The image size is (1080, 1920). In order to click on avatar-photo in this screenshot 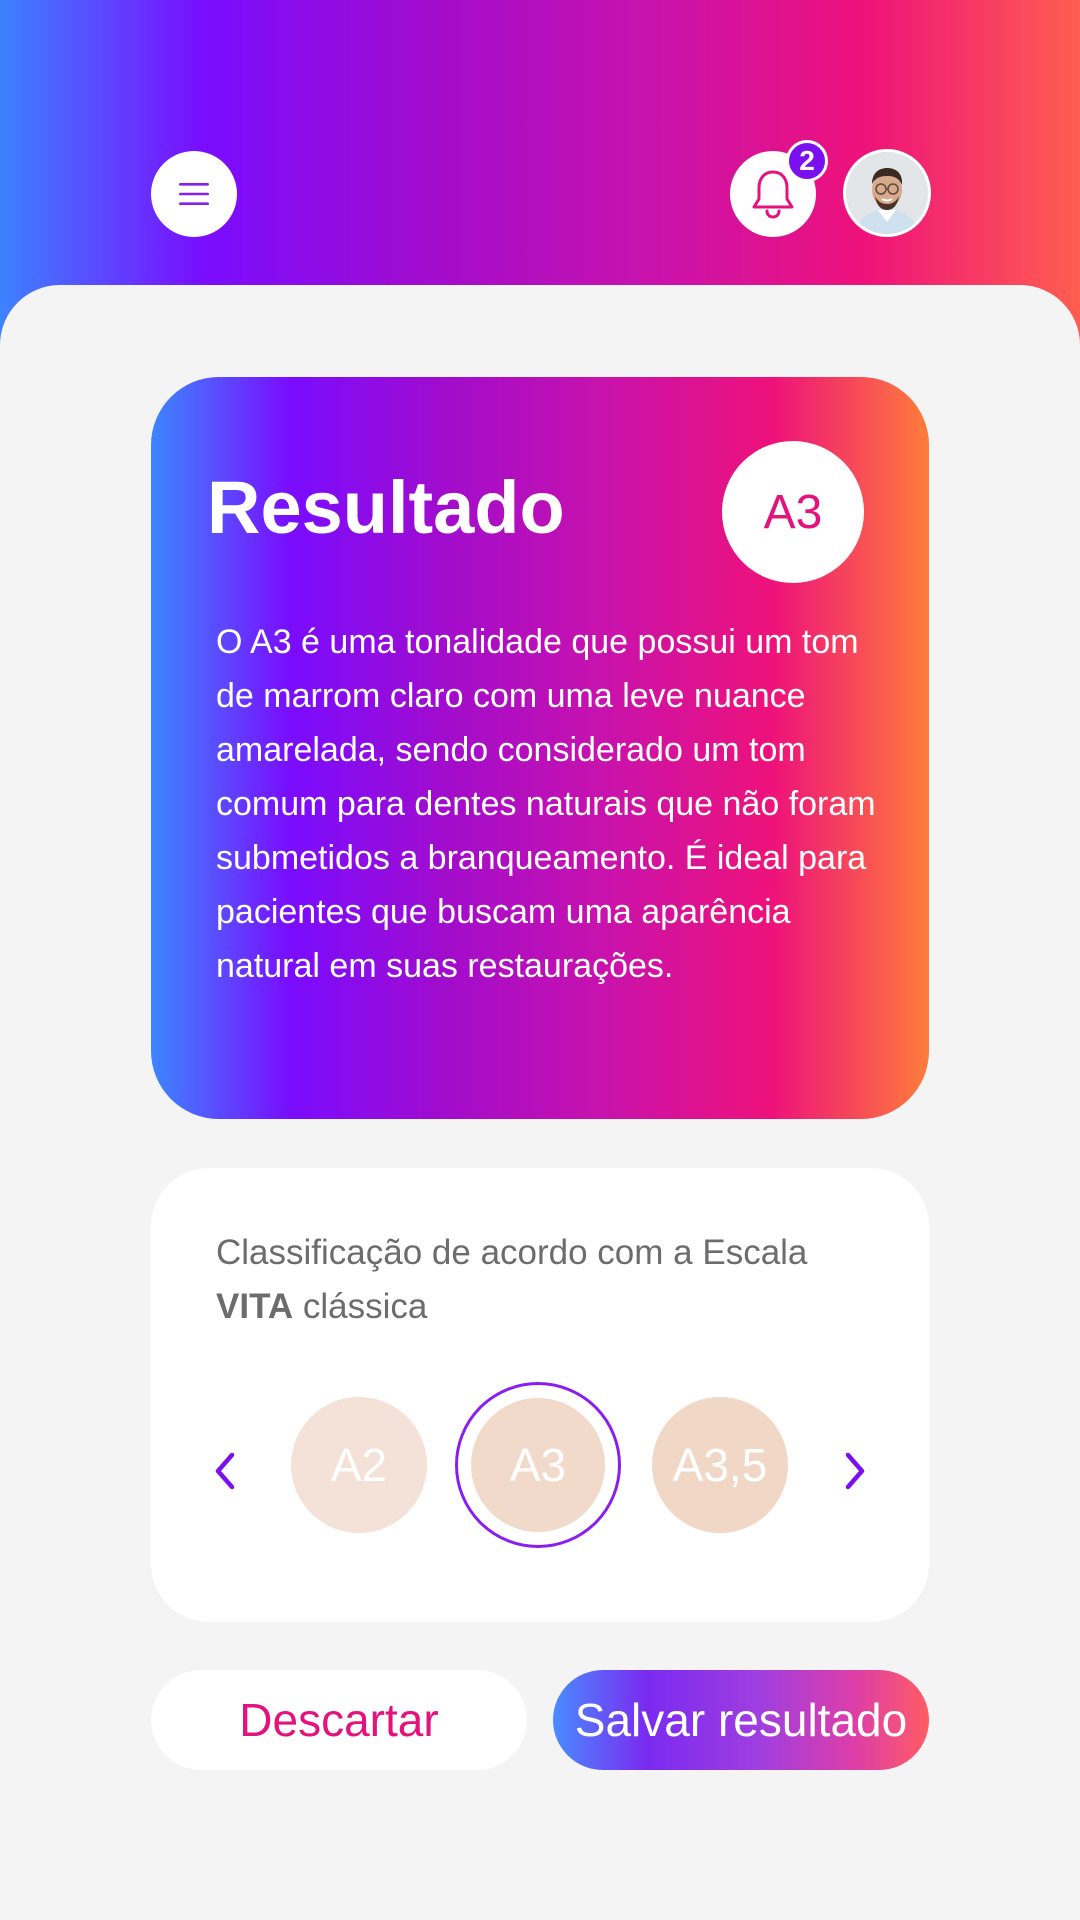, I will do `click(887, 193)`.